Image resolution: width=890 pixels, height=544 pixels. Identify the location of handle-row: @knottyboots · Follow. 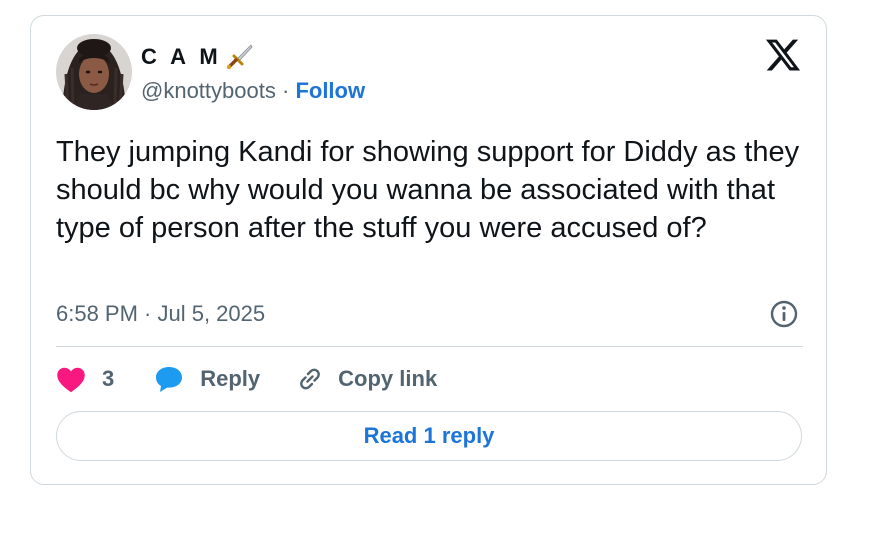
(253, 91).